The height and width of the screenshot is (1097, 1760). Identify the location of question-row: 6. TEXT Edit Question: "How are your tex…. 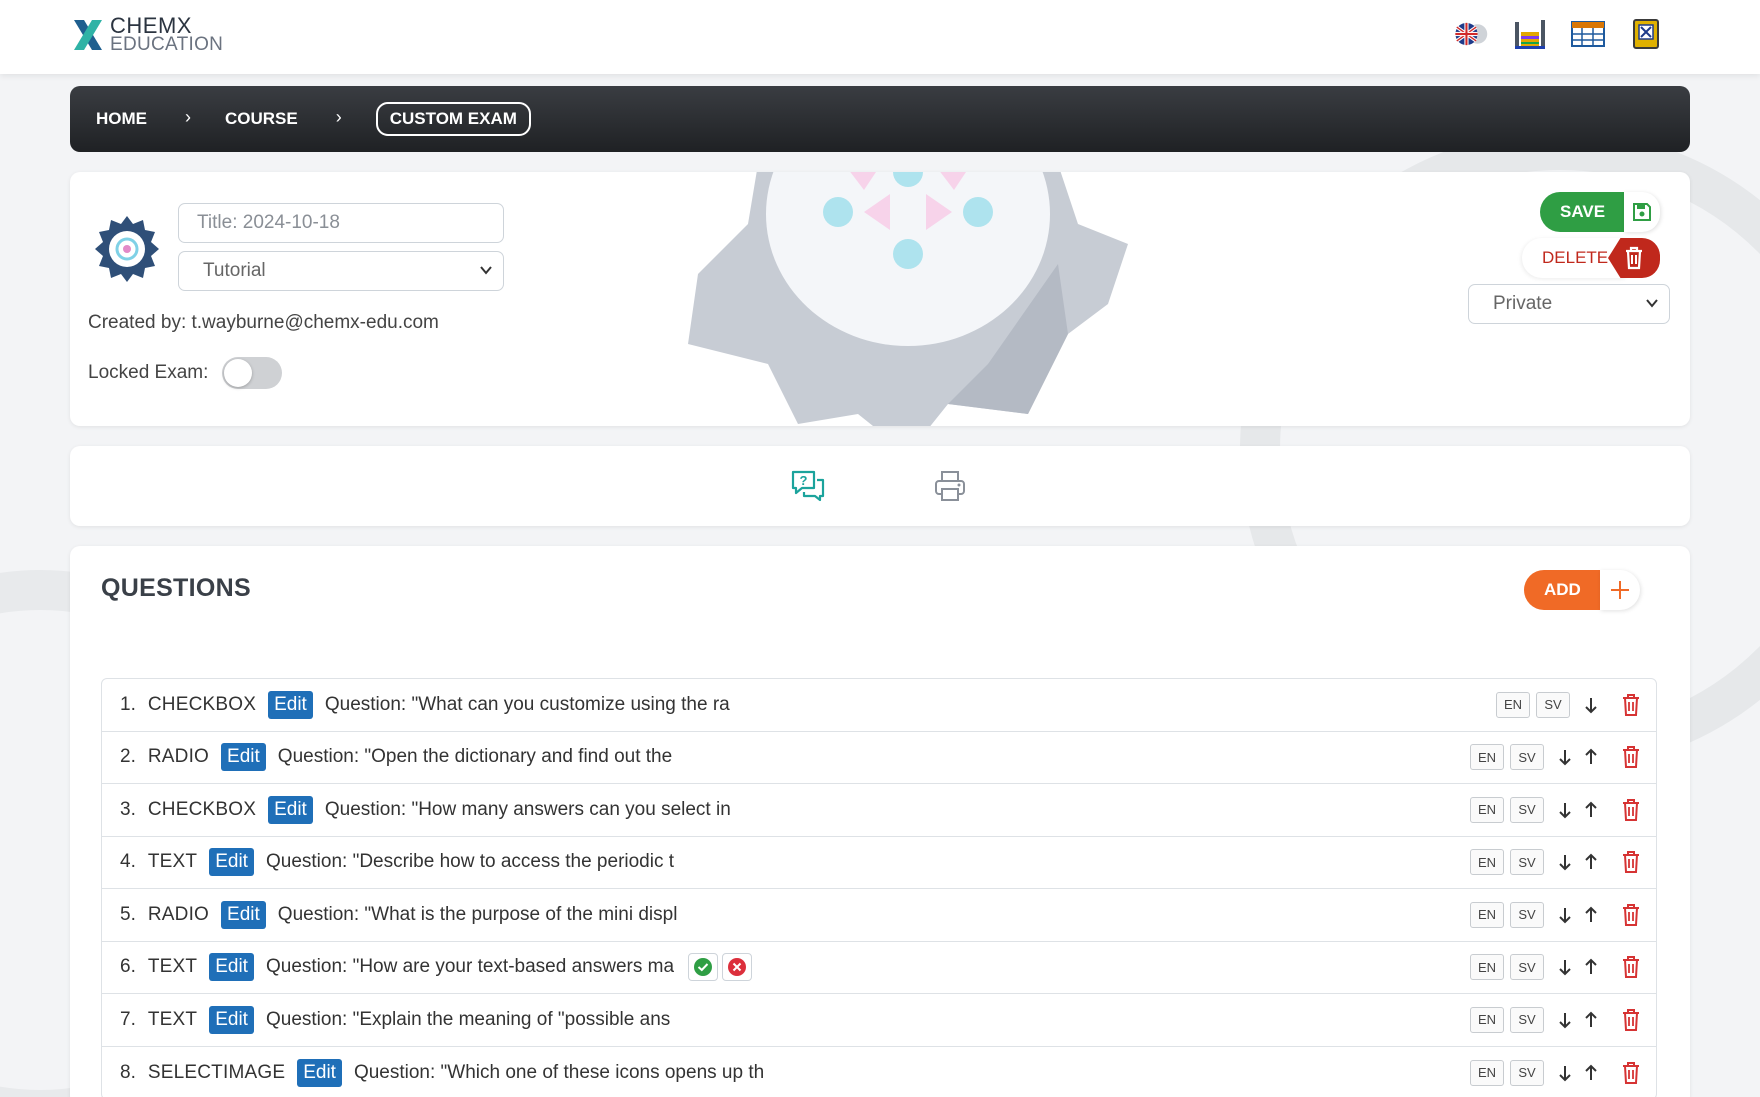
(879, 968).